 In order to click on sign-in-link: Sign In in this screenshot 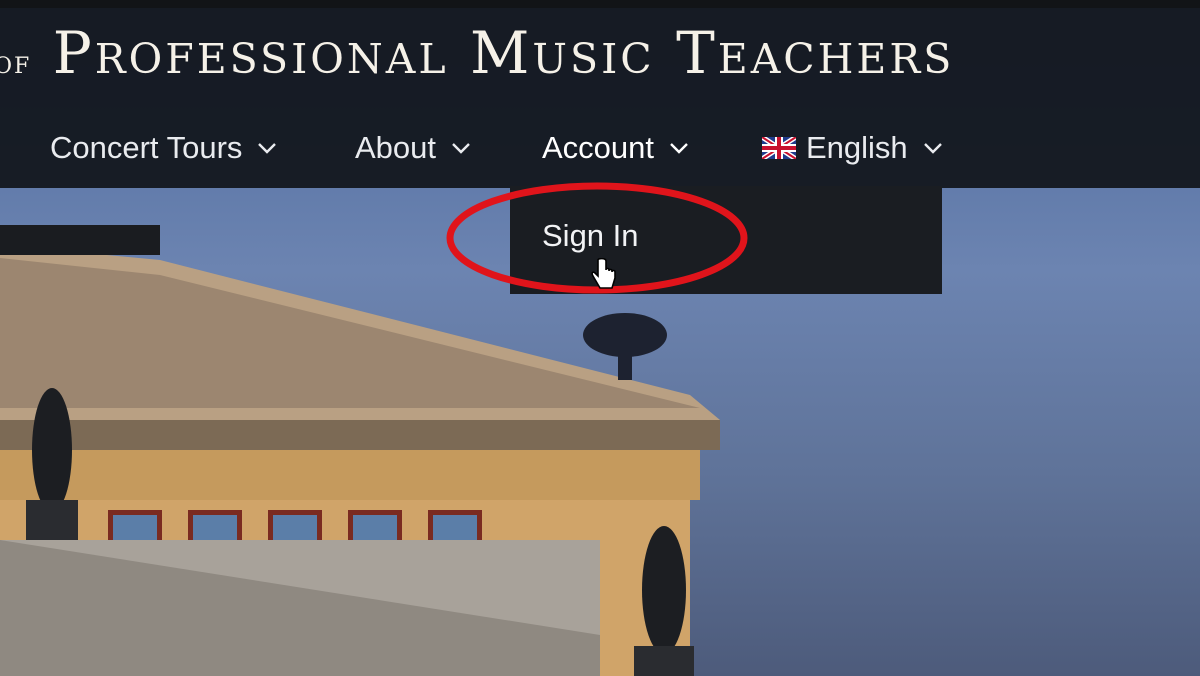, I will do `click(590, 236)`.